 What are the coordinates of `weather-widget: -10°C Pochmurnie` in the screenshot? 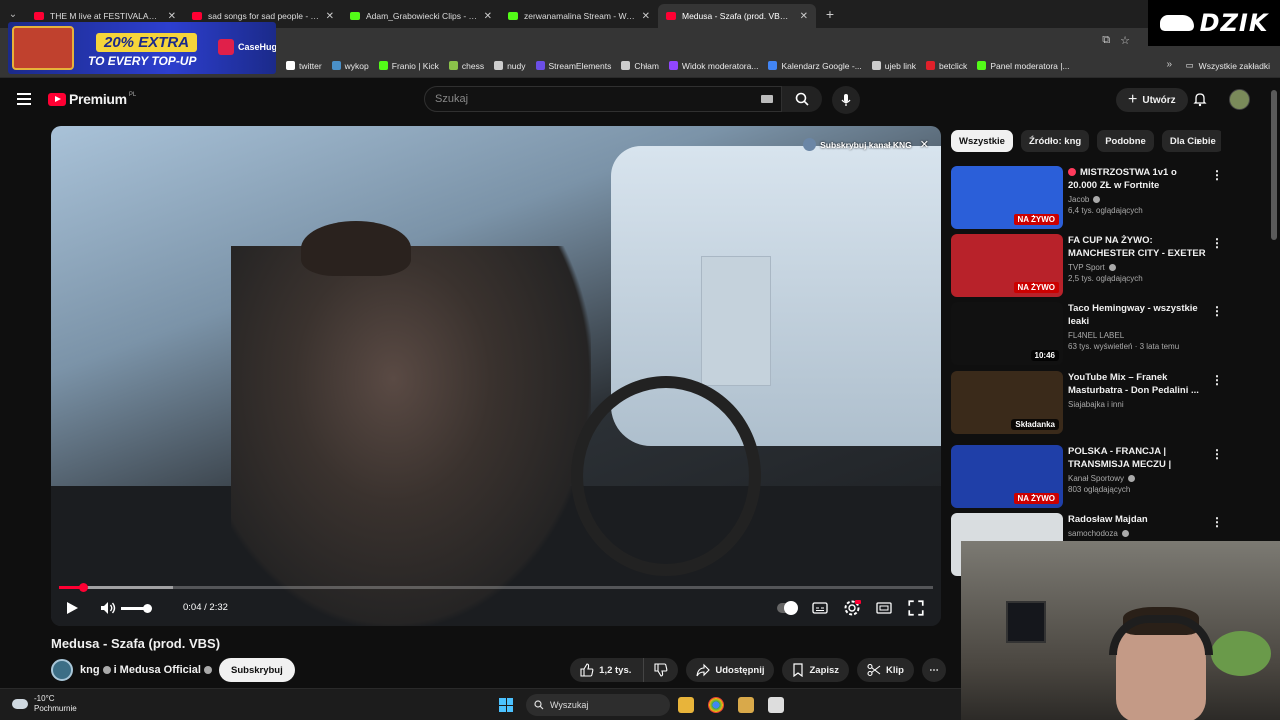 It's located at (44, 704).